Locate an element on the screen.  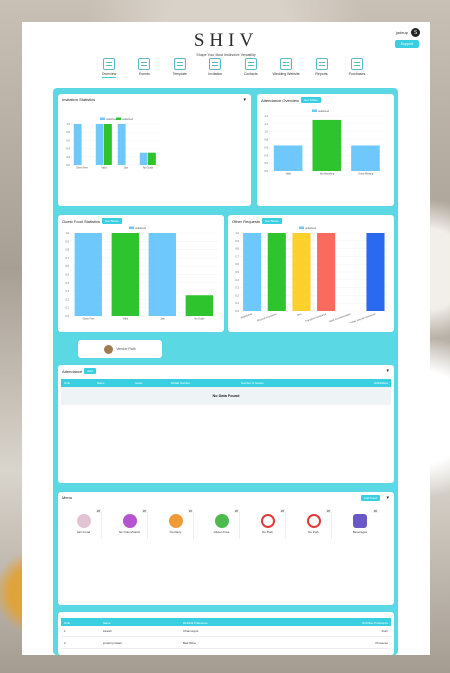
table-row: 2 juvasri jurisam Bad Wine Prosecco is located at coordinates (226, 643).